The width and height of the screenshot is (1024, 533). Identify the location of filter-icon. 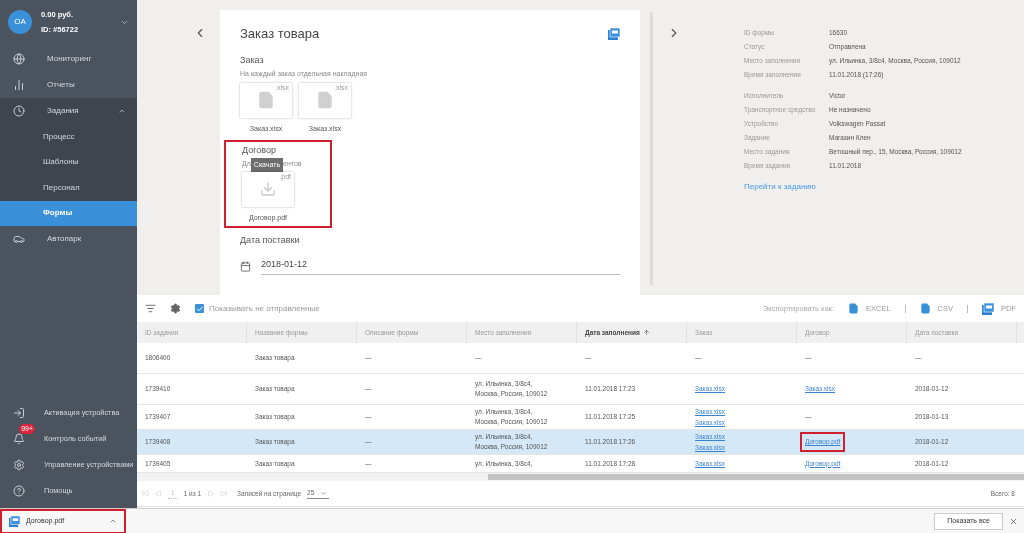
(150, 308).